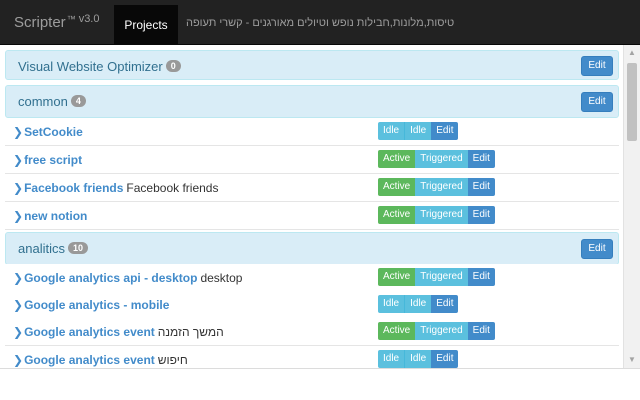 This screenshot has width=640, height=400. What do you see at coordinates (41, 248) in the screenshot?
I see `group-title-text: analitics` at bounding box center [41, 248].